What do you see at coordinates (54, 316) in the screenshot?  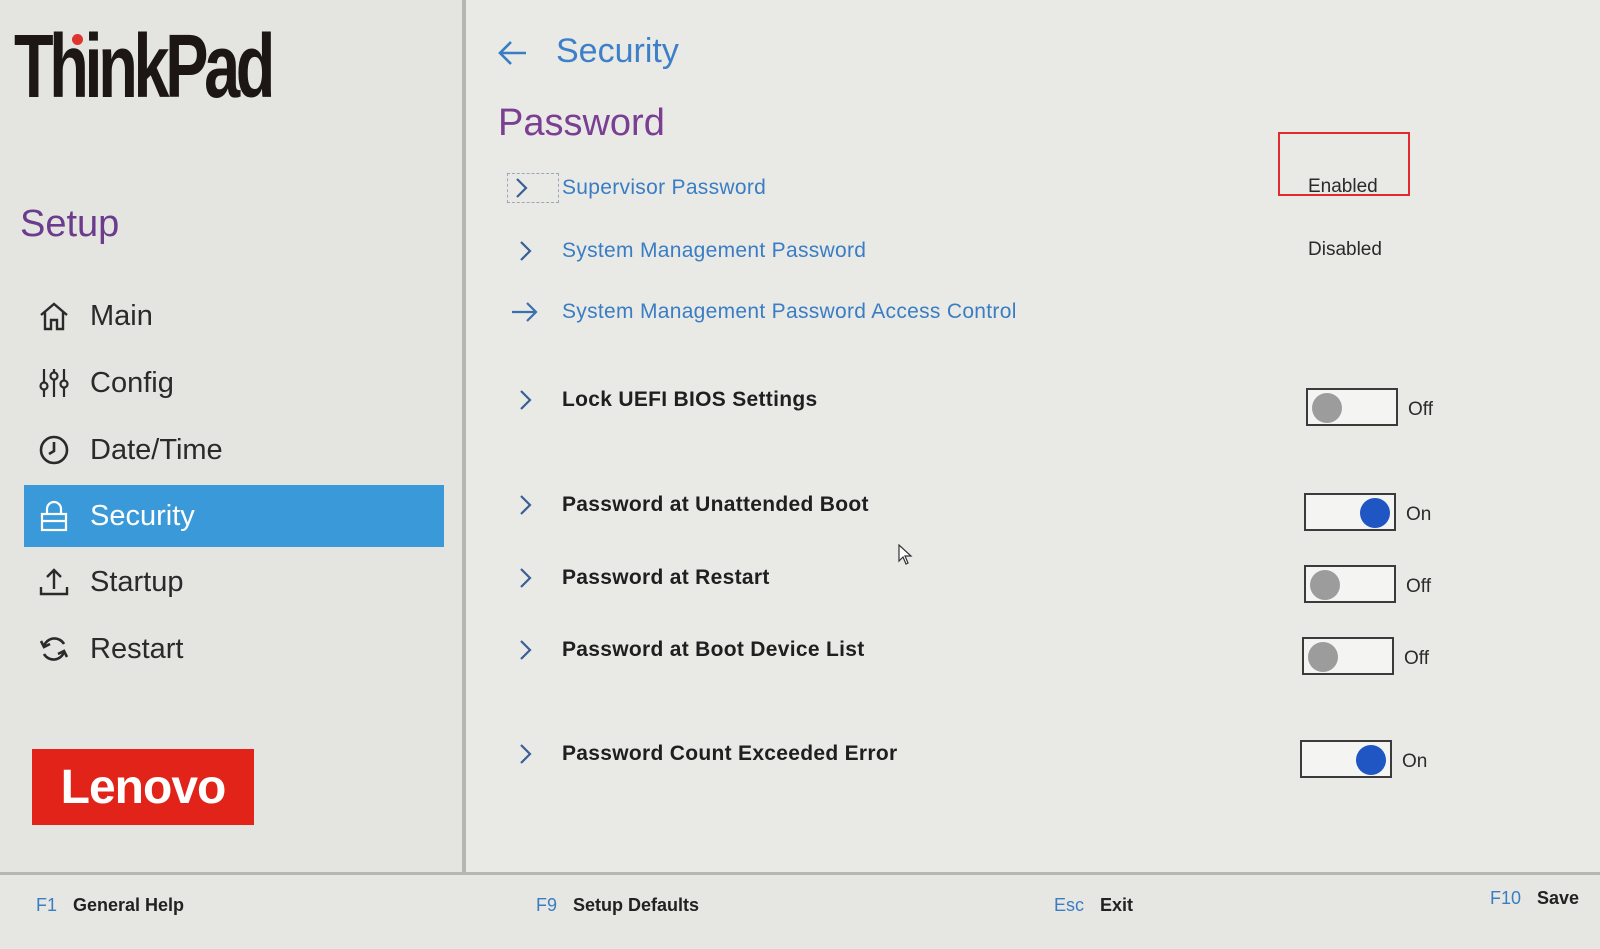 I see `home-icon` at bounding box center [54, 316].